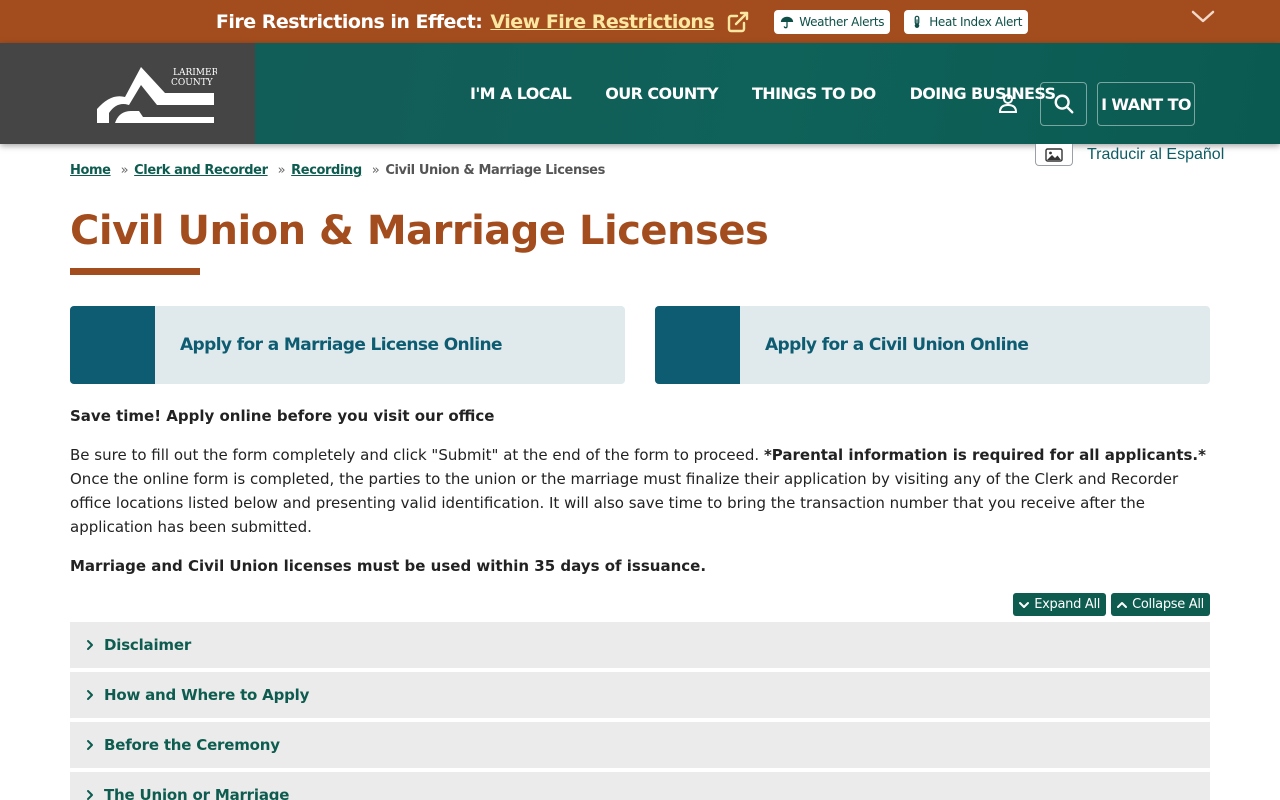  Describe the element at coordinates (1168, 604) in the screenshot. I see `collapse-all-label: Collapse All` at that location.